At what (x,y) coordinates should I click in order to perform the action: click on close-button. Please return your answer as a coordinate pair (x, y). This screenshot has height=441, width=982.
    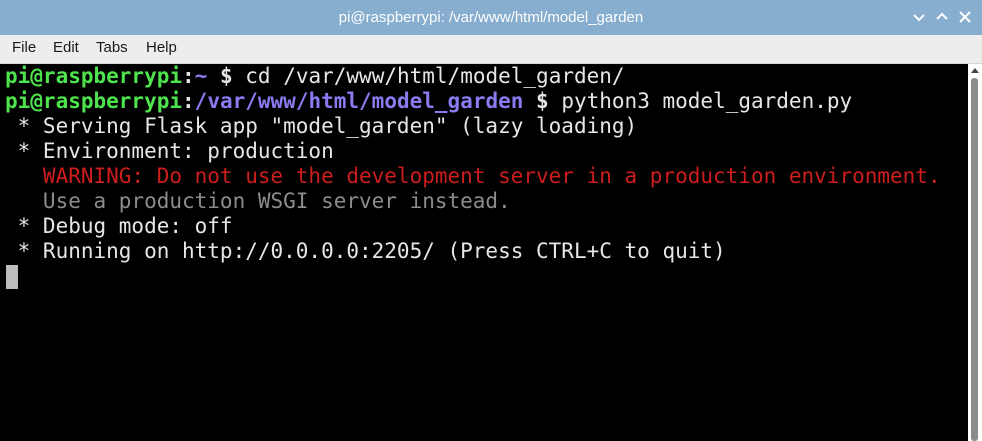
    Looking at the image, I should click on (965, 17).